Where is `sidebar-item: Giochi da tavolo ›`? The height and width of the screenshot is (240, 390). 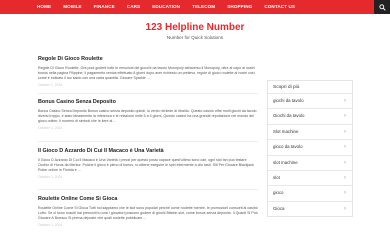 sidebar-item: Giochi da tavolo › is located at coordinates (310, 115).